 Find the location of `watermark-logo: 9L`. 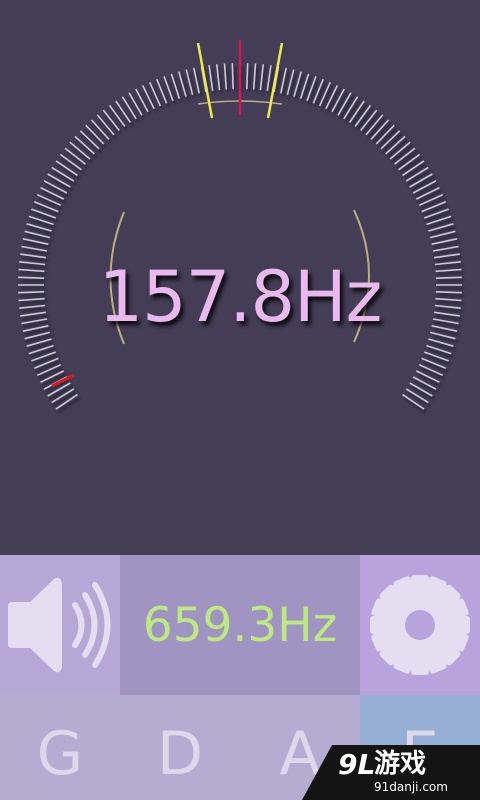

watermark-logo: 9L is located at coordinates (357, 764).